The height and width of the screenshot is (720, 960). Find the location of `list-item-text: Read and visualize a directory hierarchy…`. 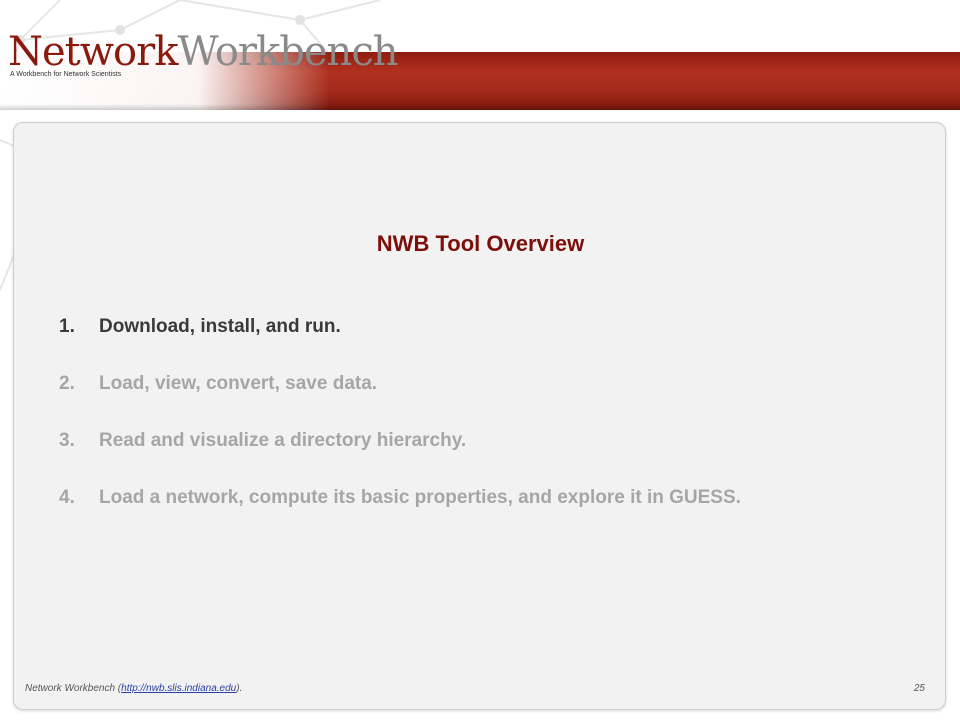

list-item-text: Read and visualize a directory hierarchy… is located at coordinates (283, 440).